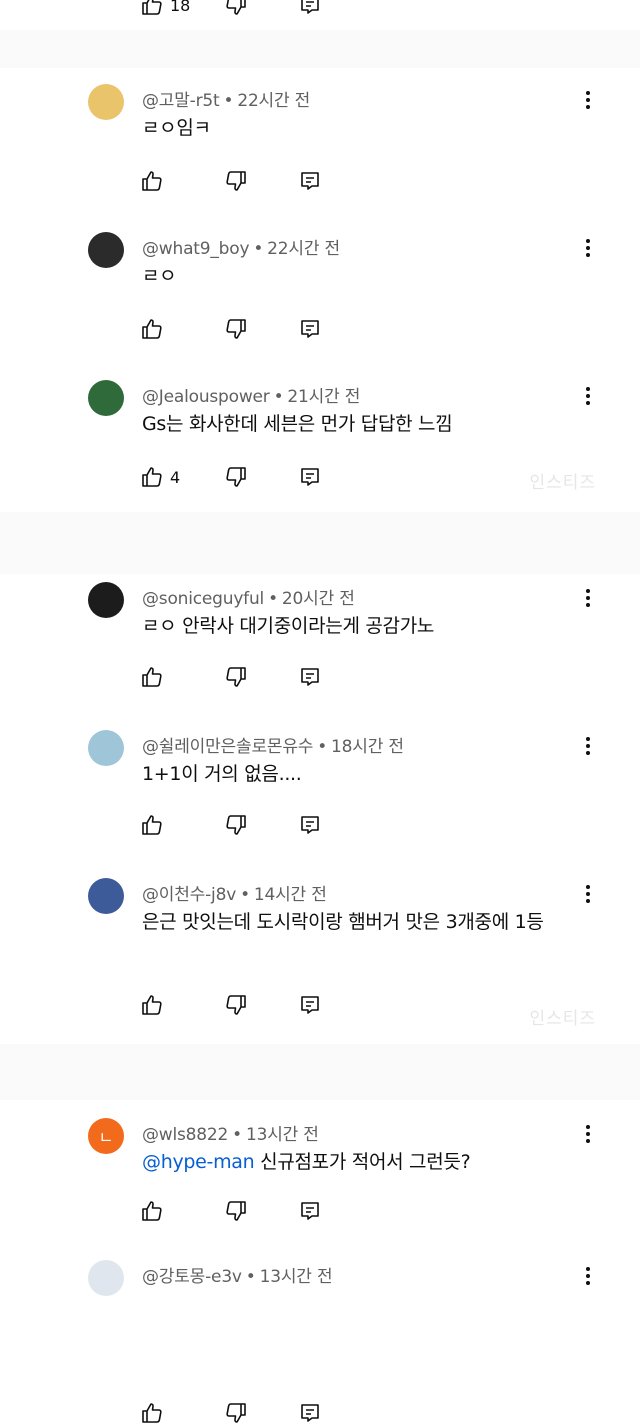 Image resolution: width=640 pixels, height=1426 pixels. I want to click on comment-actions: 18, so click(229, 9).